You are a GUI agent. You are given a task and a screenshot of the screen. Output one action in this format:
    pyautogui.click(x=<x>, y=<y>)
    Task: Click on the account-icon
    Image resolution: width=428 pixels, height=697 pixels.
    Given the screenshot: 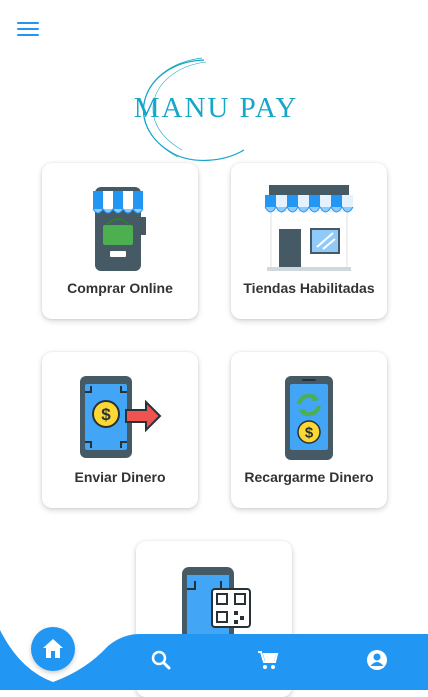 What is the action you would take?
    pyautogui.click(x=377, y=660)
    